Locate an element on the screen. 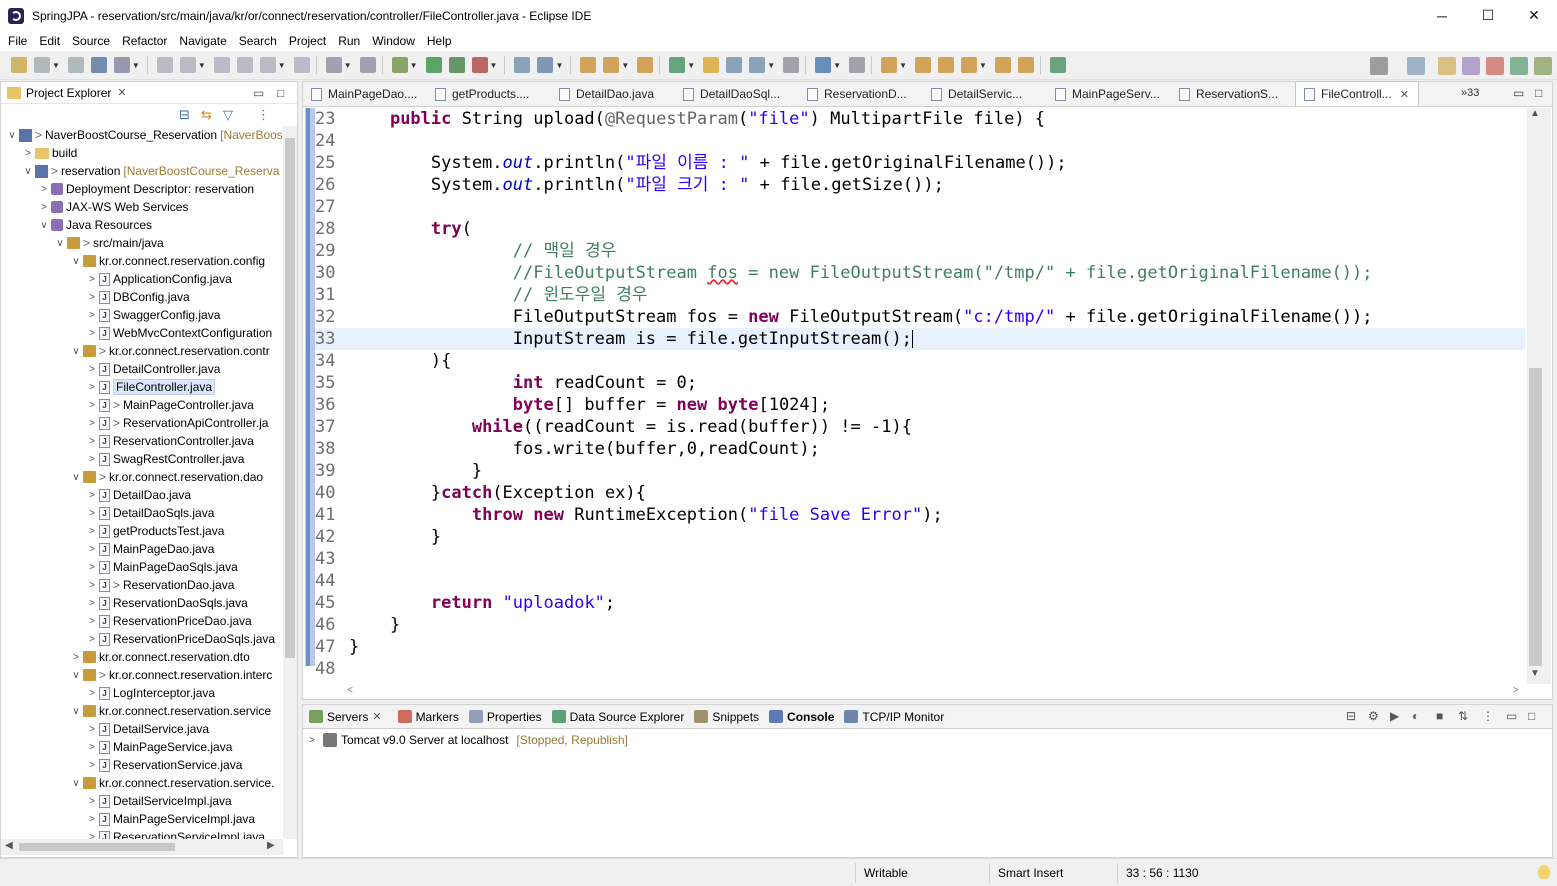 The height and width of the screenshot is (886, 1557). external-tools-icon is located at coordinates (479, 65).